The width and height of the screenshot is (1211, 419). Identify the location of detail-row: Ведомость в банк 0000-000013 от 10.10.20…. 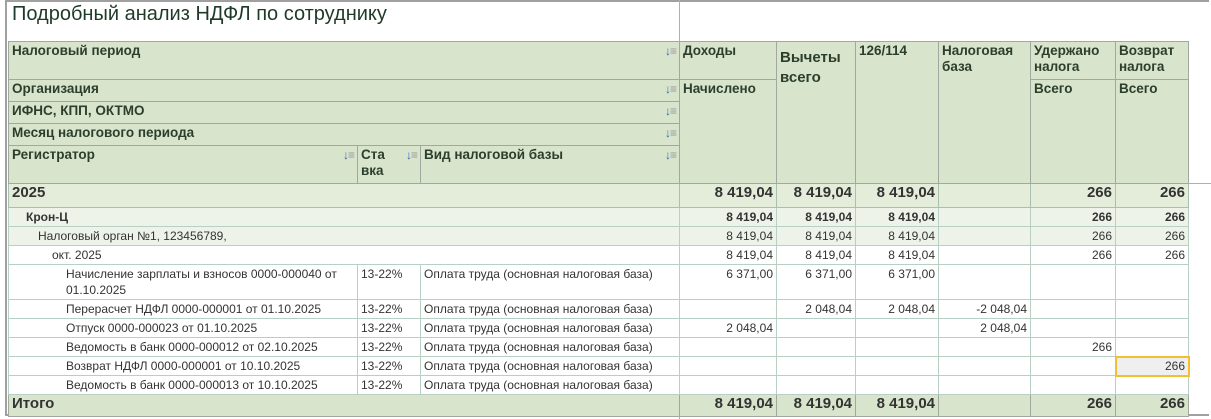
(598, 385).